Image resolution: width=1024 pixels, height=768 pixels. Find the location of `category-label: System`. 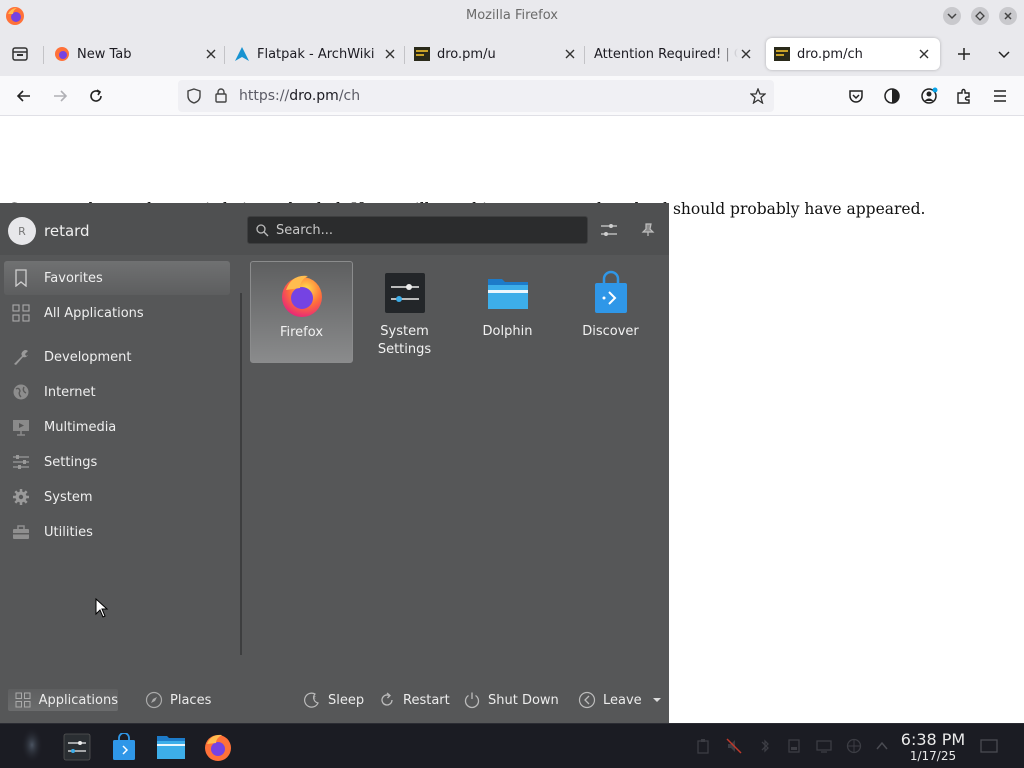

category-label: System is located at coordinates (68, 497).